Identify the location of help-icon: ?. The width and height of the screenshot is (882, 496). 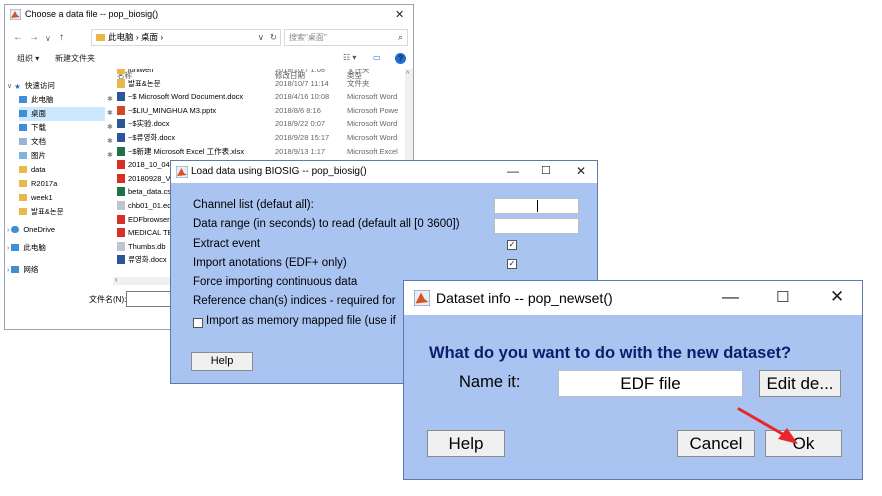
(400, 58).